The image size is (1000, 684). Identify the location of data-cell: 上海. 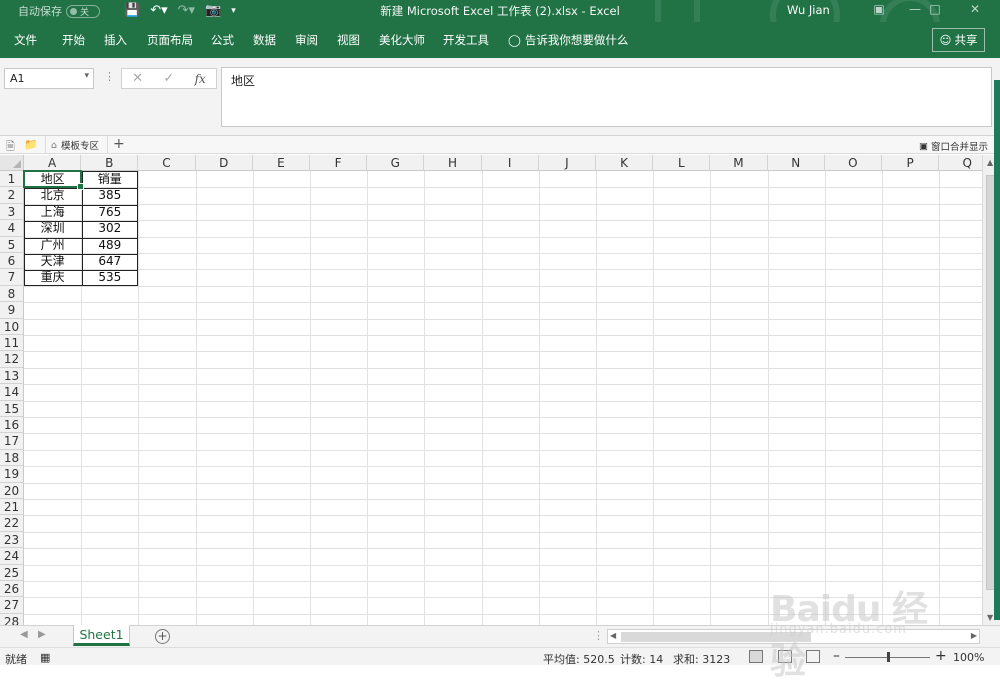
(52, 212).